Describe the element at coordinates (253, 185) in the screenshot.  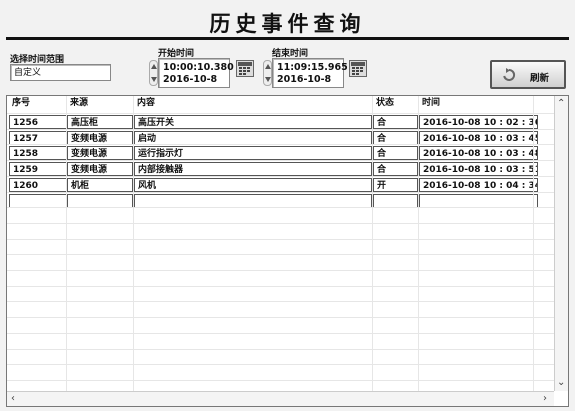
I see `cell-content: 风机` at that location.